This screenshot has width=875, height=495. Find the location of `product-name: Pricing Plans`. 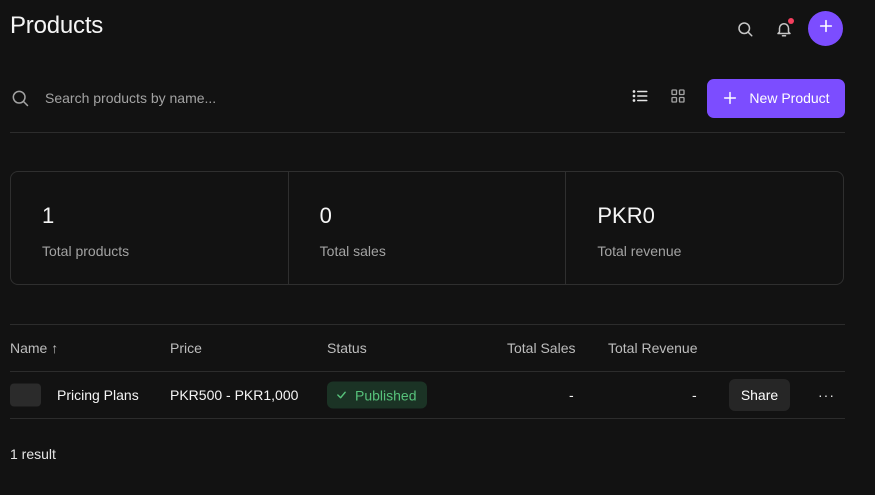

product-name: Pricing Plans is located at coordinates (98, 395).